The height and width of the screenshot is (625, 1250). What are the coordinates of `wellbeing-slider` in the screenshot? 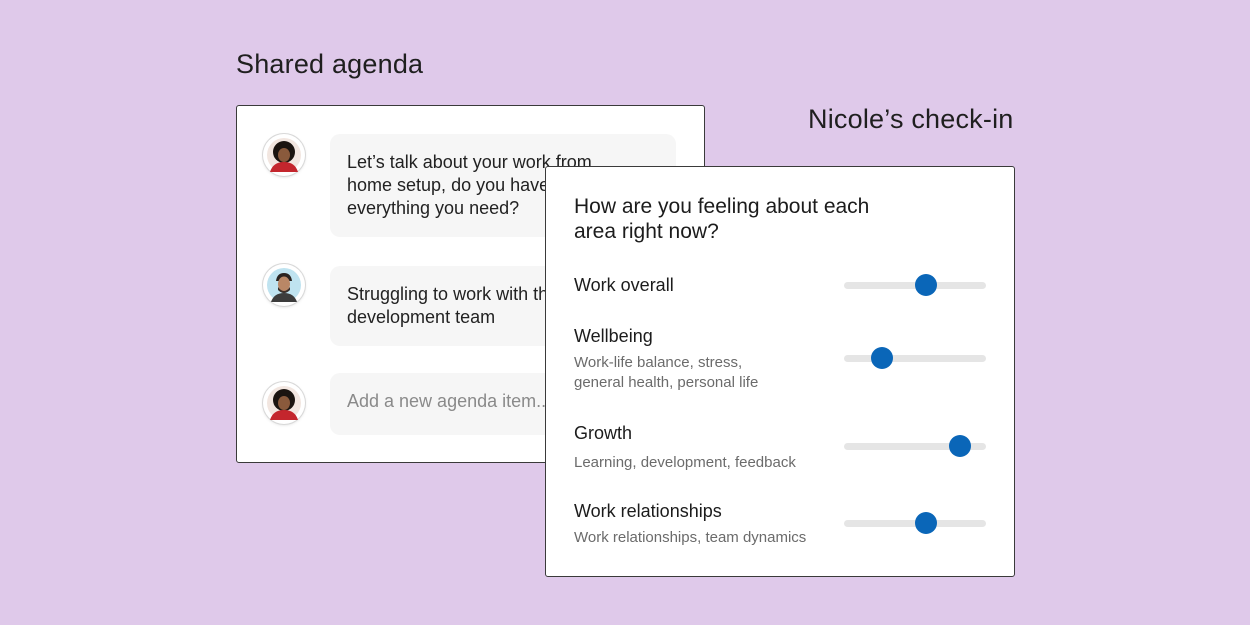 It's located at (915, 358).